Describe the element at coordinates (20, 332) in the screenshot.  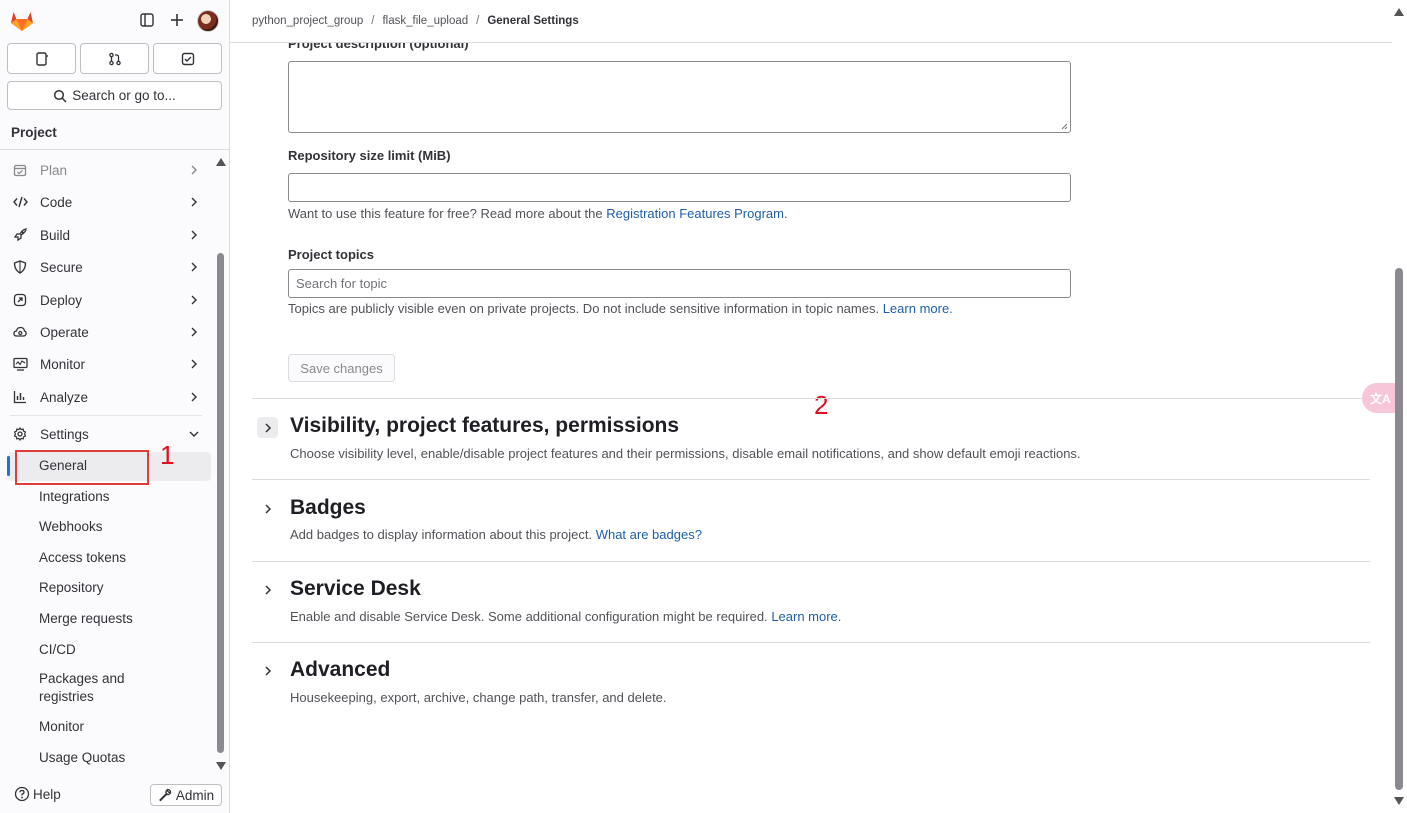
I see `cloud-gear-icon` at that location.